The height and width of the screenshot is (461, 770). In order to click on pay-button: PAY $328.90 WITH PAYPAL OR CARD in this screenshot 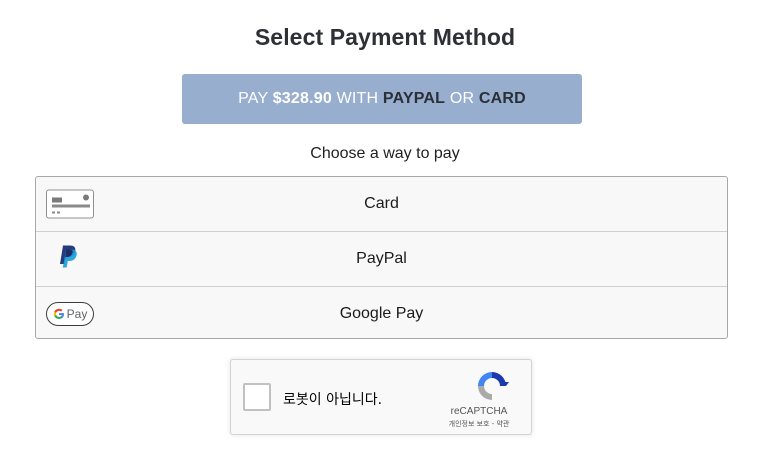, I will do `click(382, 99)`.